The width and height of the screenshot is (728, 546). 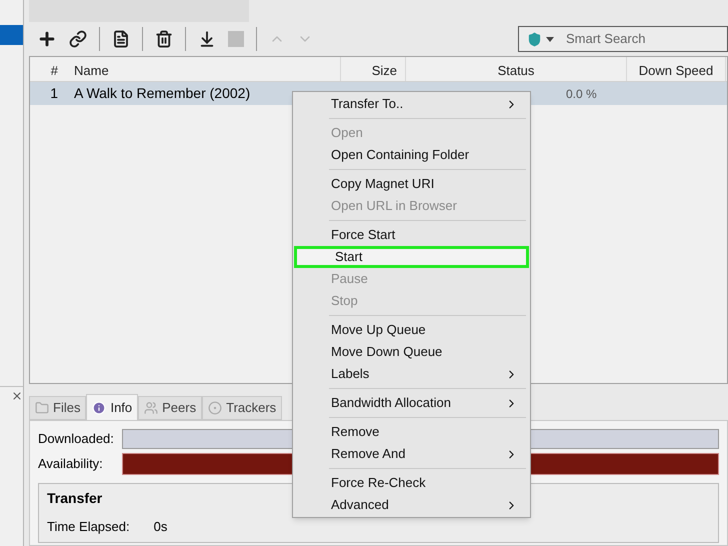 What do you see at coordinates (71, 464) in the screenshot?
I see `field-label: Availability:` at bounding box center [71, 464].